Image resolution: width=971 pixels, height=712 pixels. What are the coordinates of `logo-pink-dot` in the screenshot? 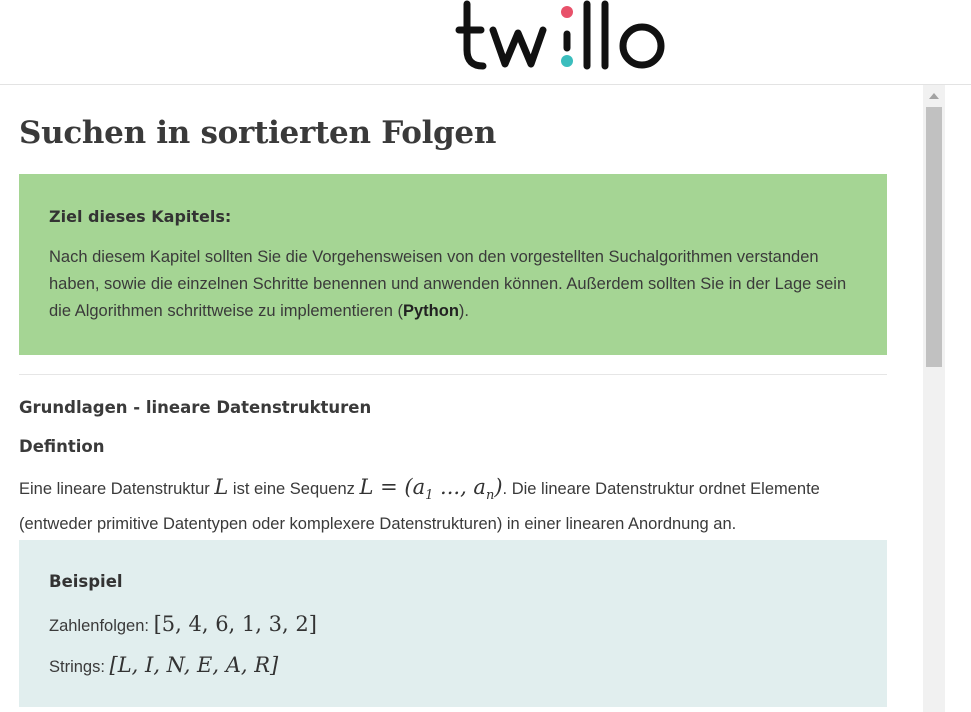 It's located at (567, 12).